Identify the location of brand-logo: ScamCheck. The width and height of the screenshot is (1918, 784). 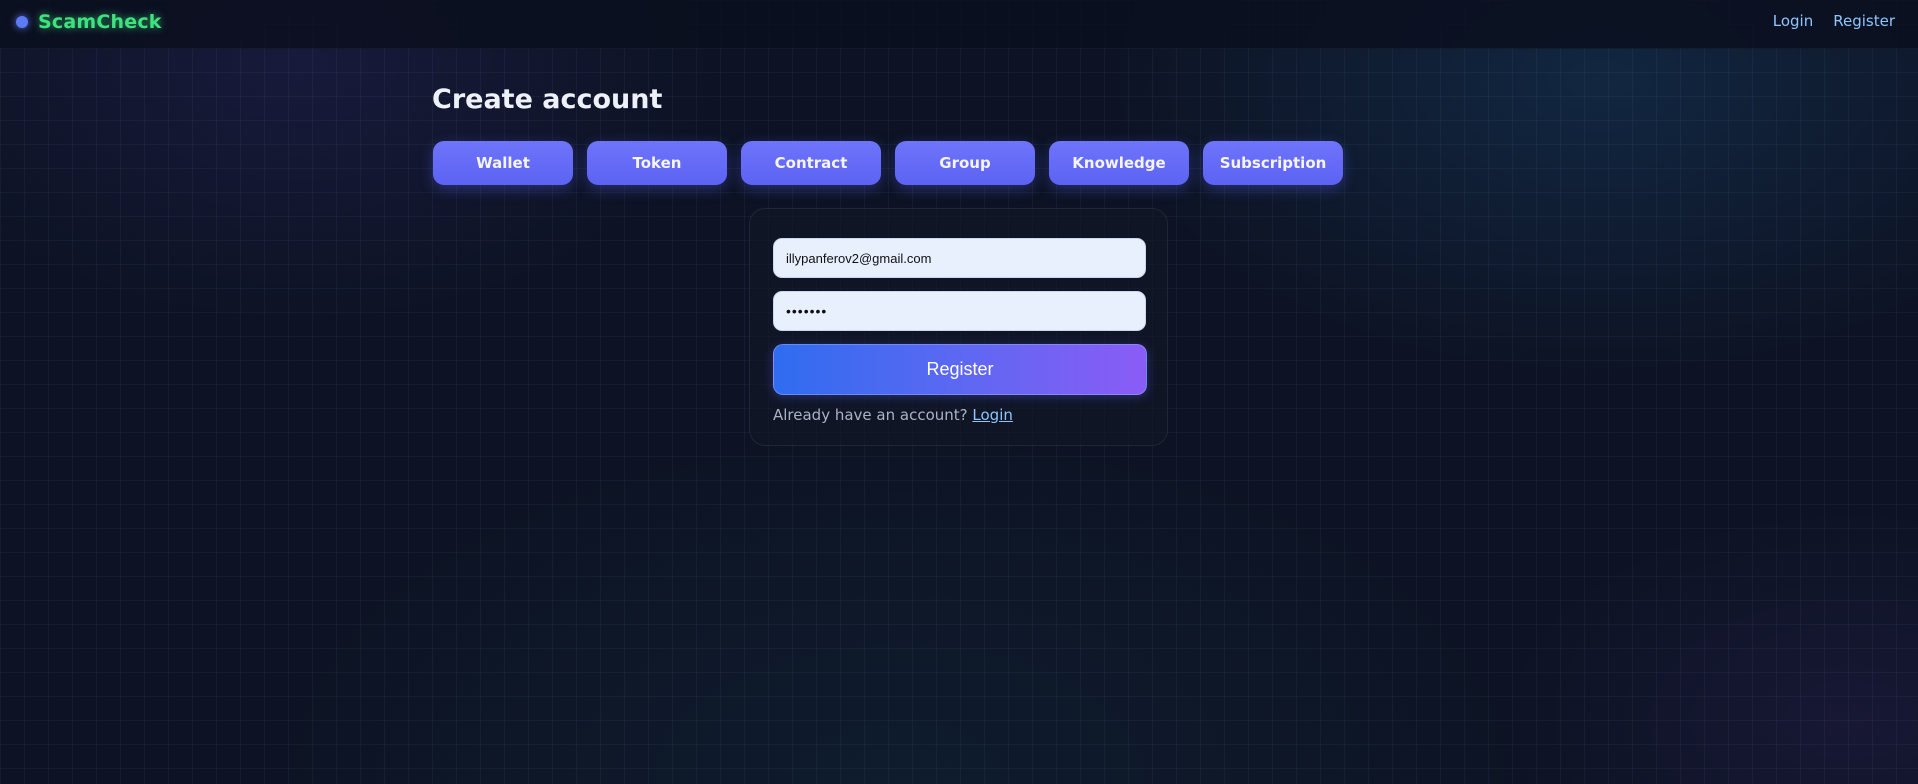
(89, 22).